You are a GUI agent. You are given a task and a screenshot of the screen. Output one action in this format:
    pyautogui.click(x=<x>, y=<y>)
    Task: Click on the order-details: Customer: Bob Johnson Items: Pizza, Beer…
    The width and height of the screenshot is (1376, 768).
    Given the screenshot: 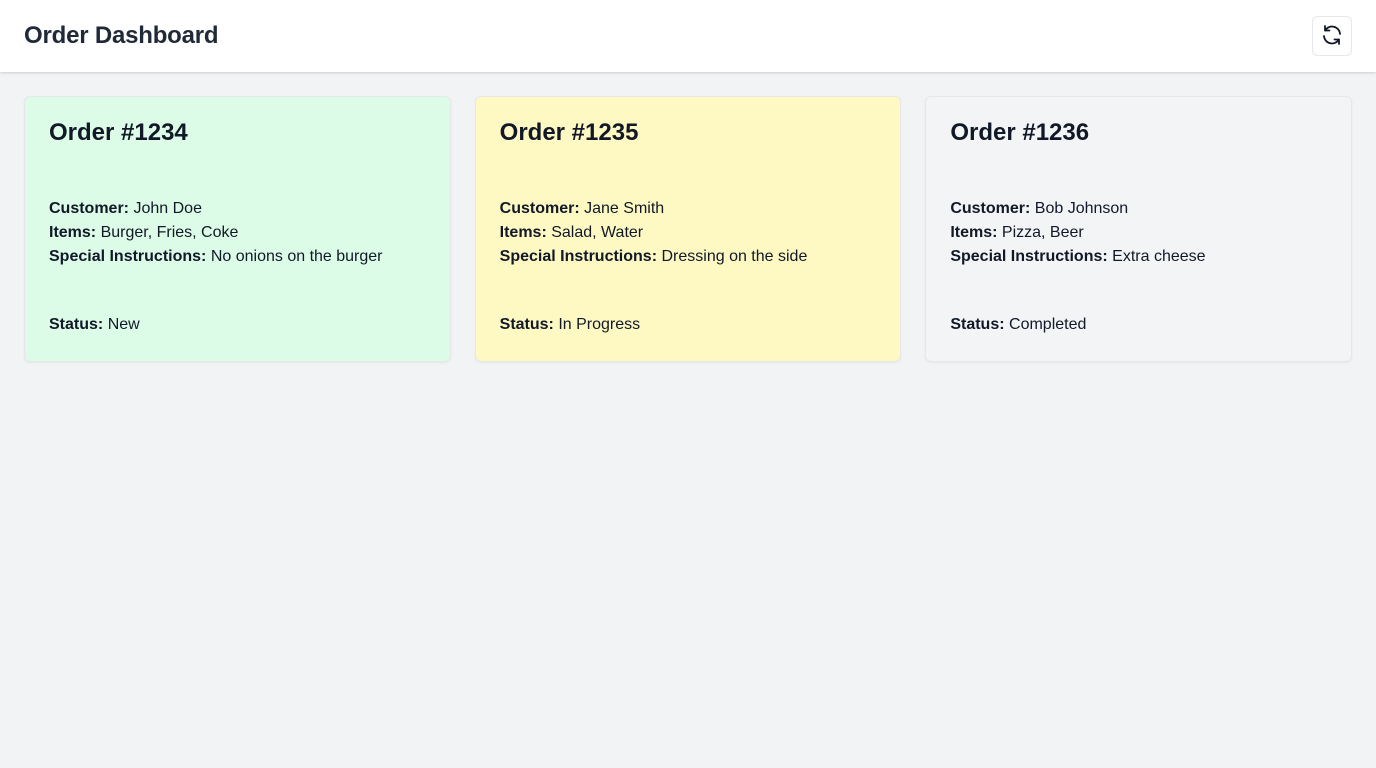 What is the action you would take?
    pyautogui.click(x=1138, y=233)
    